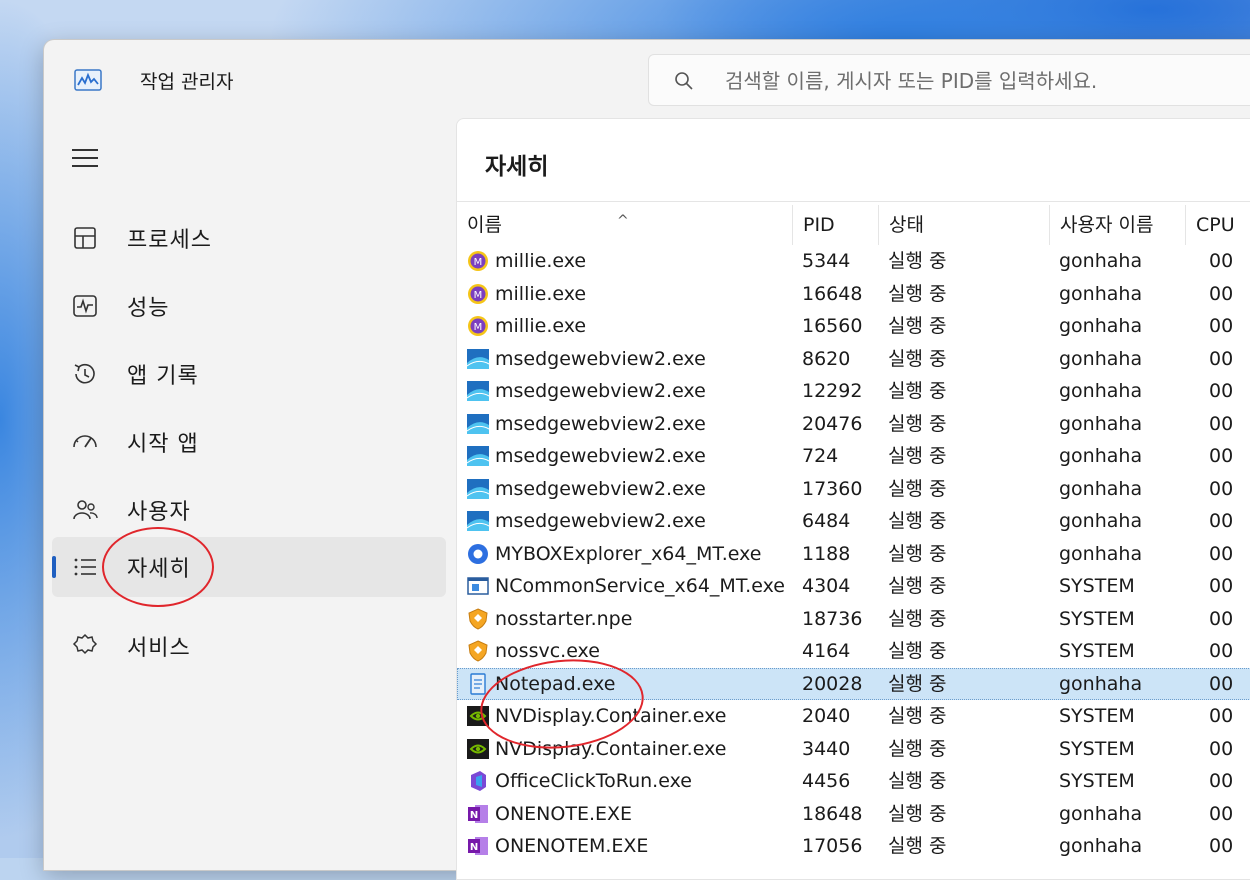  Describe the element at coordinates (572, 846) in the screenshot. I see `process-name: ONENOTEM.EXE` at that location.